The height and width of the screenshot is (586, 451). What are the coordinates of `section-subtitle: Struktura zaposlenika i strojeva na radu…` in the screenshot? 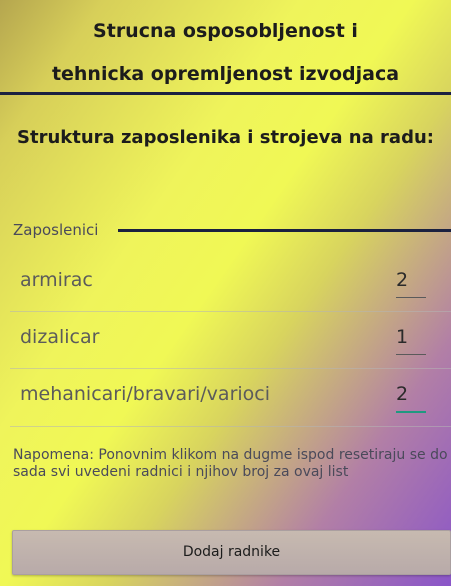 It's located at (225, 137).